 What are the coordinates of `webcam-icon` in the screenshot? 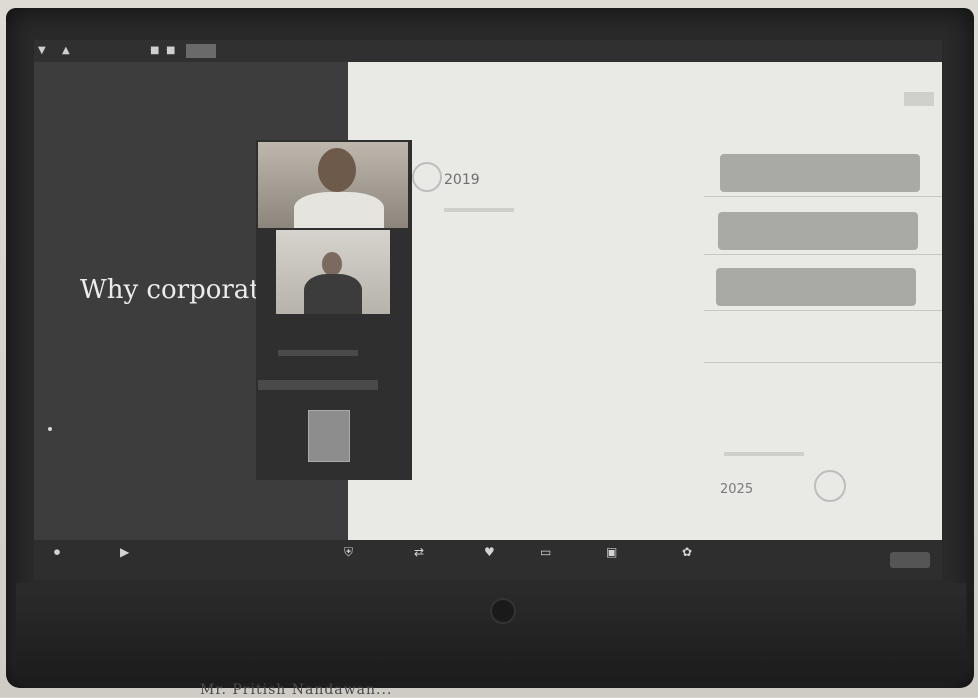 It's located at (503, 611).